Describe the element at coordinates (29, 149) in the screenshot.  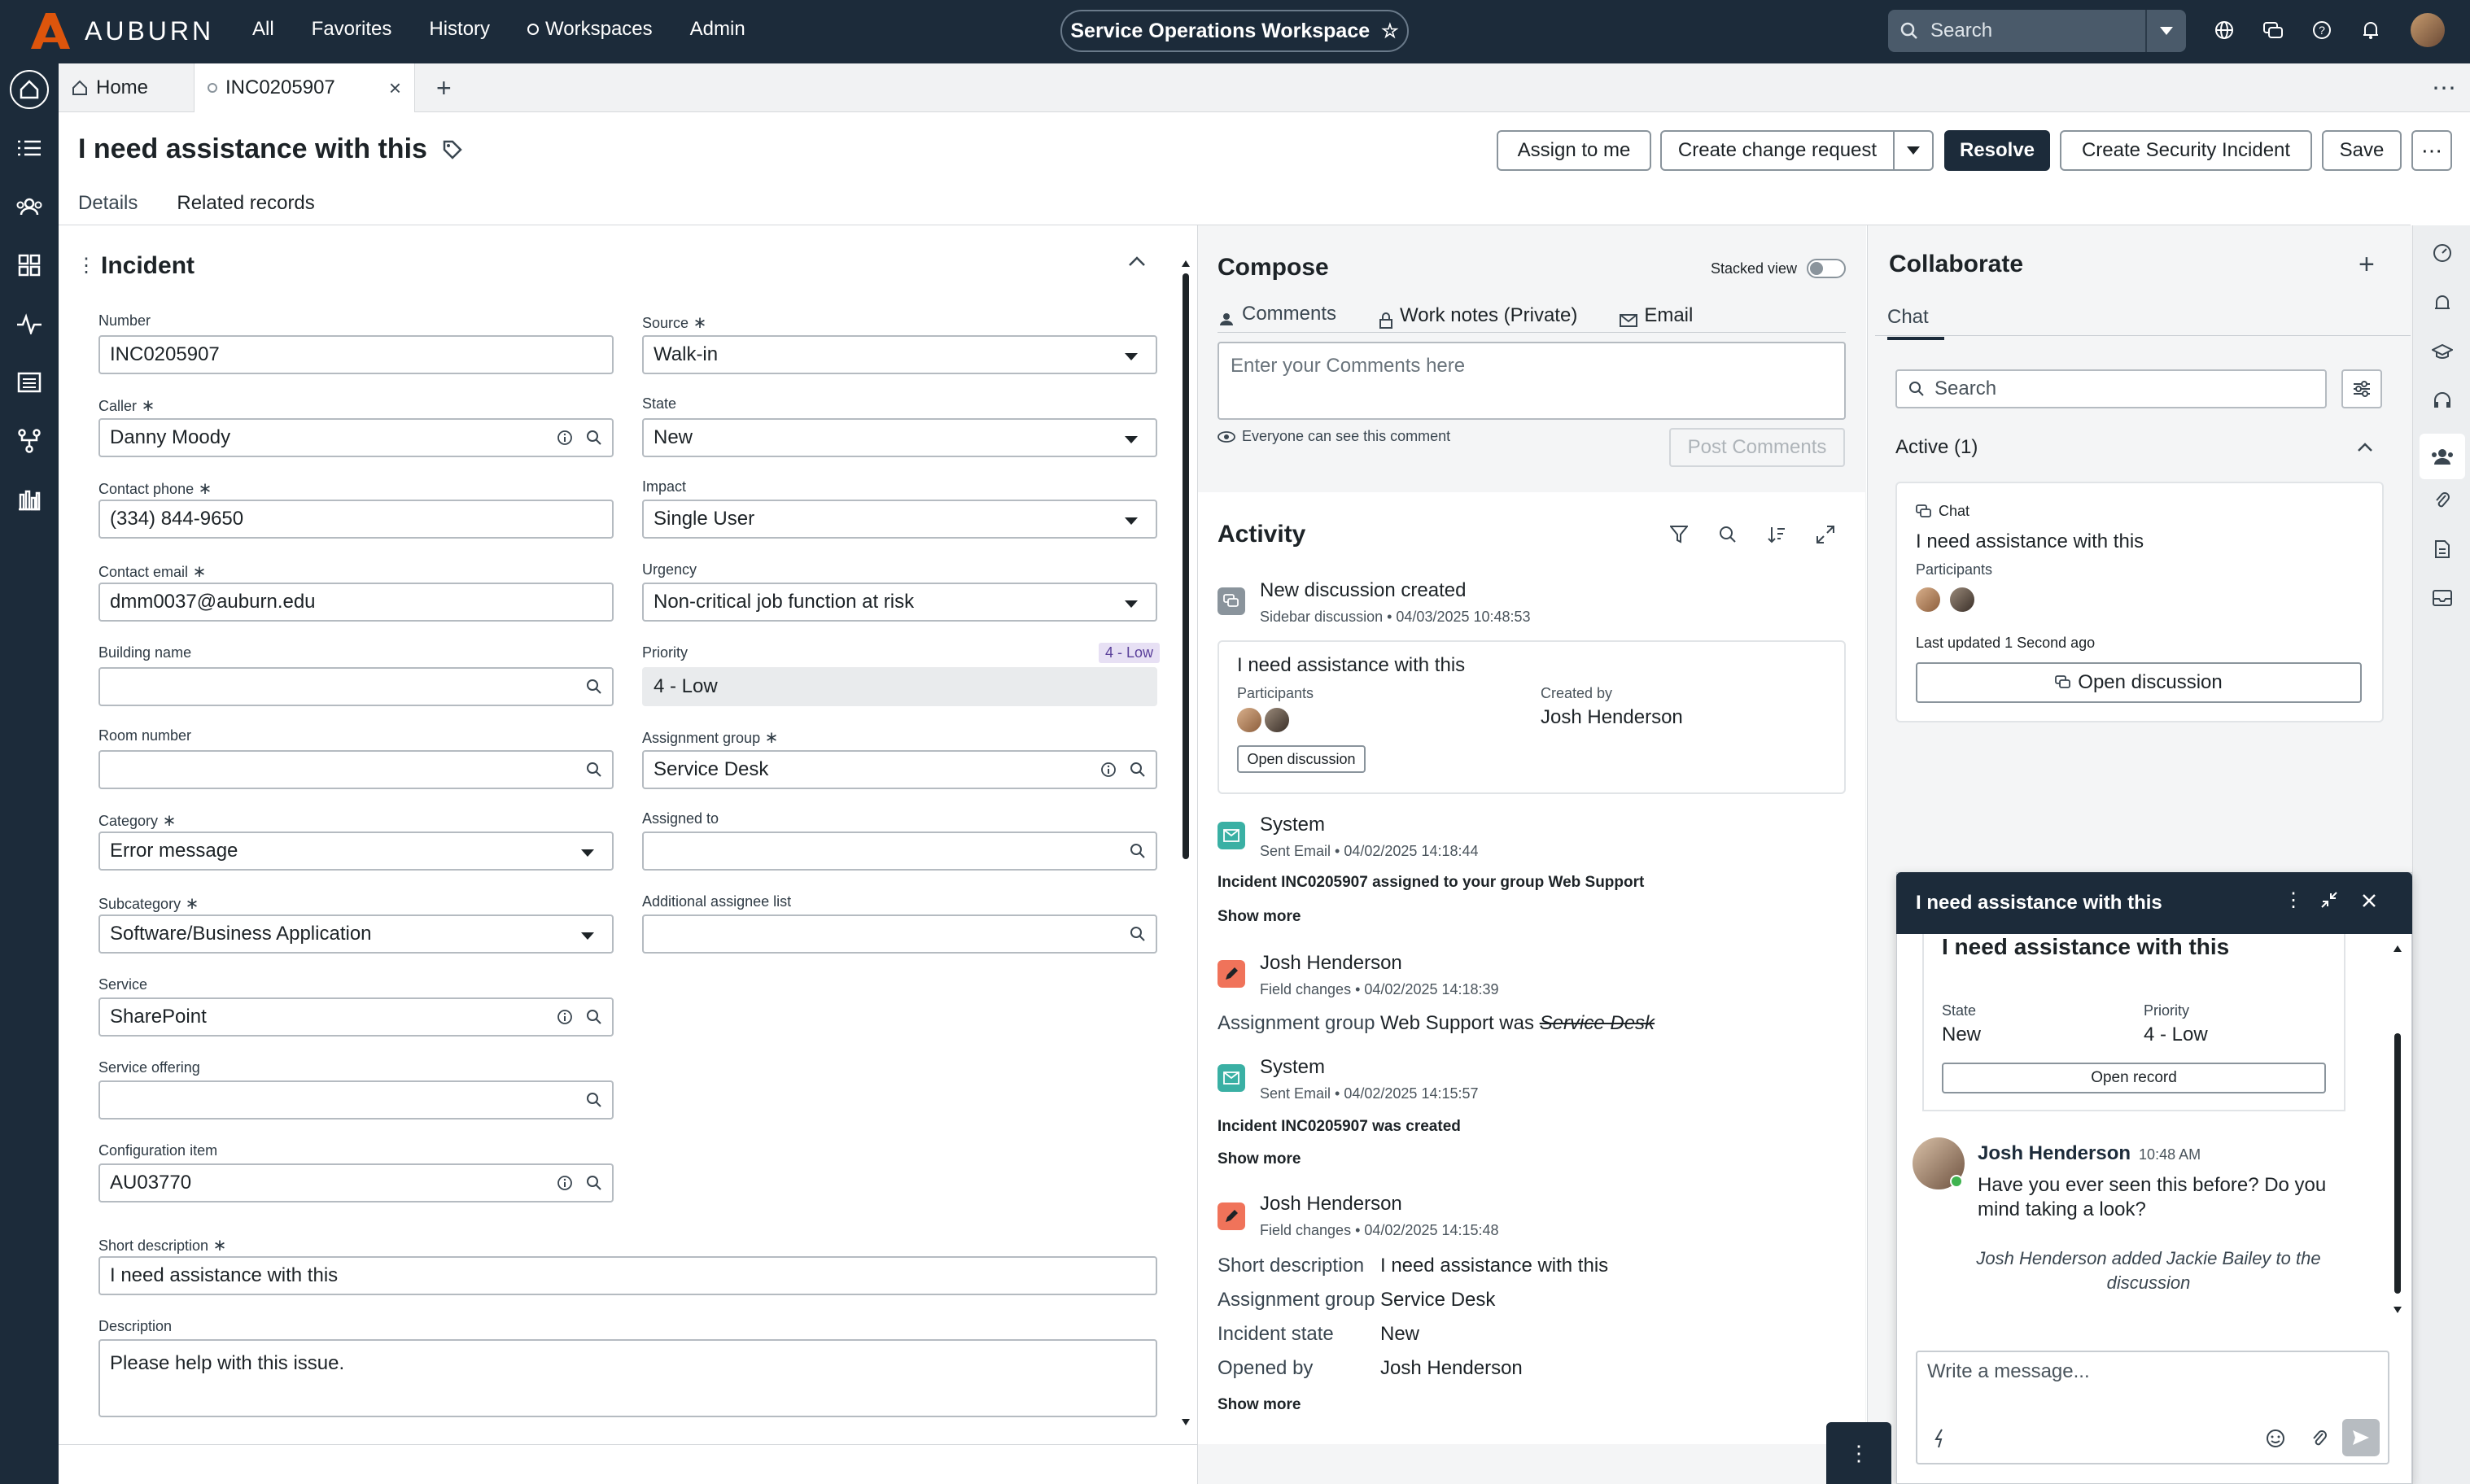
I see `list-icon` at that location.